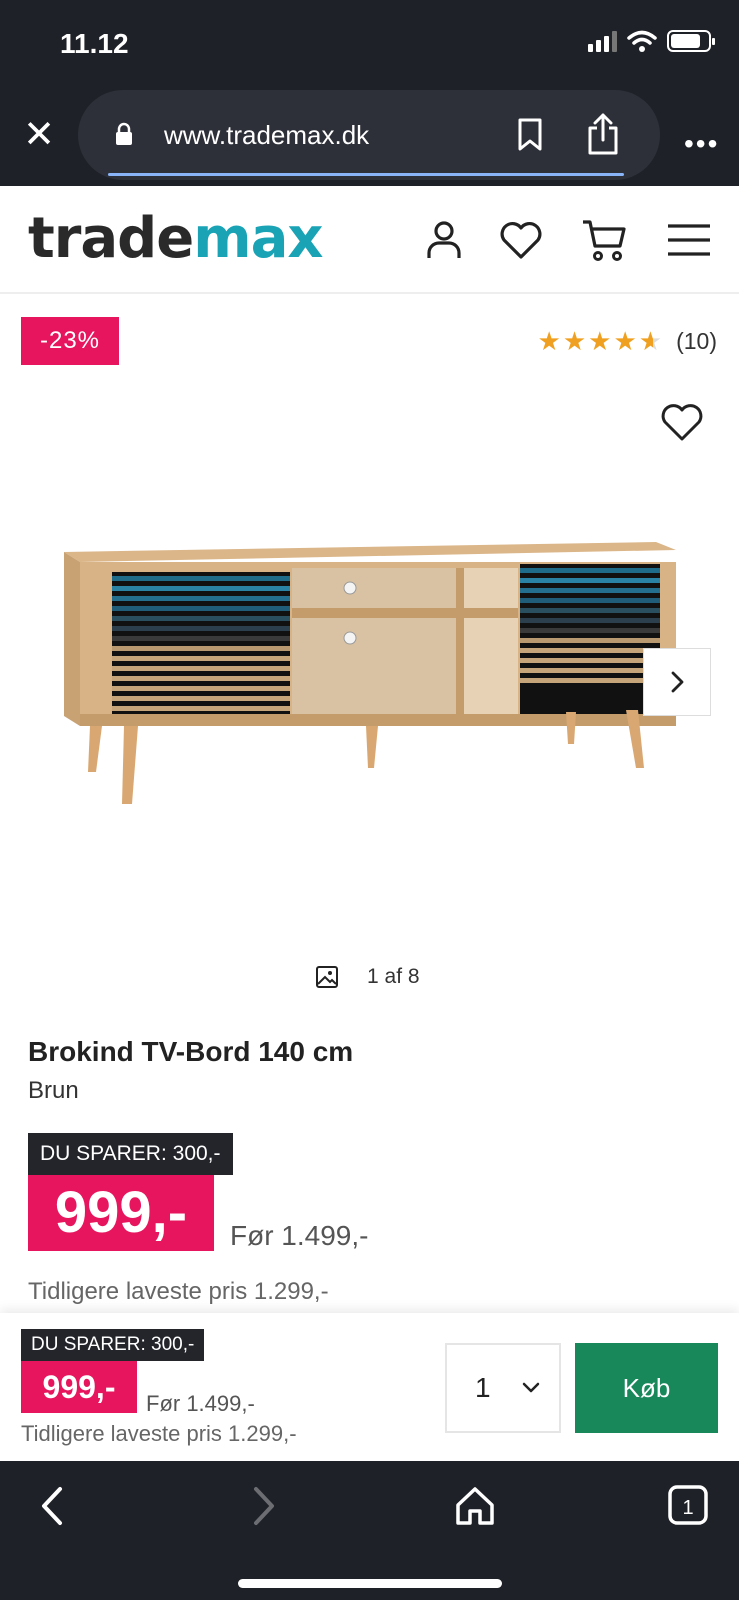  I want to click on browser-nav-bar: 1, so click(369, 1530).